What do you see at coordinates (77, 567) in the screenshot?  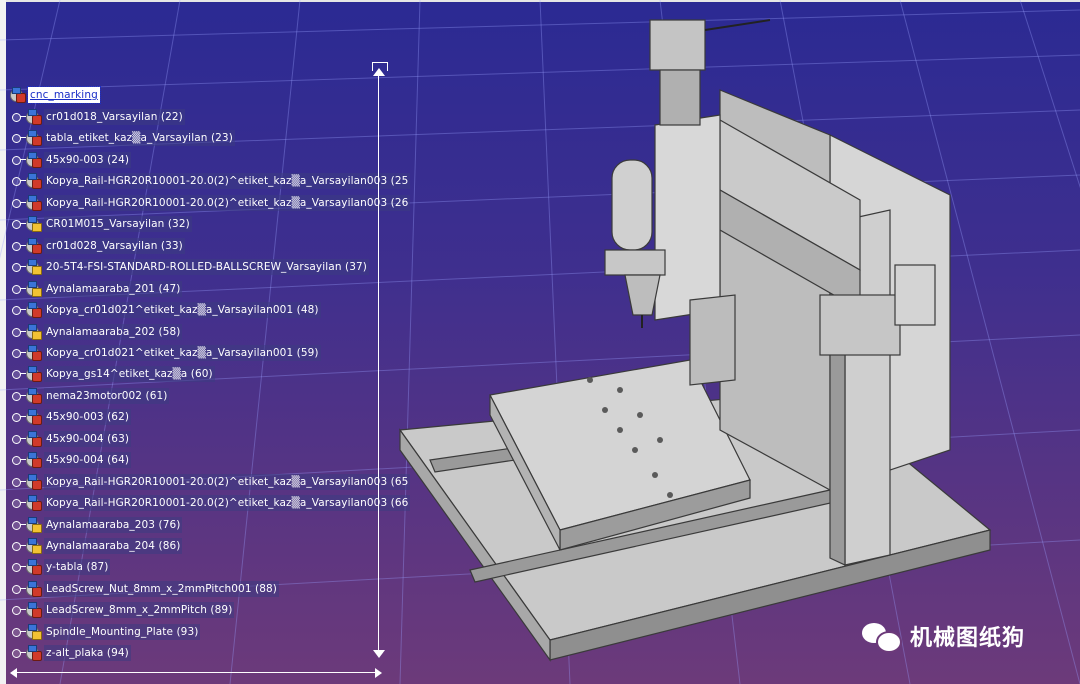 I see `tree-item-label: y-tabla (87)` at bounding box center [77, 567].